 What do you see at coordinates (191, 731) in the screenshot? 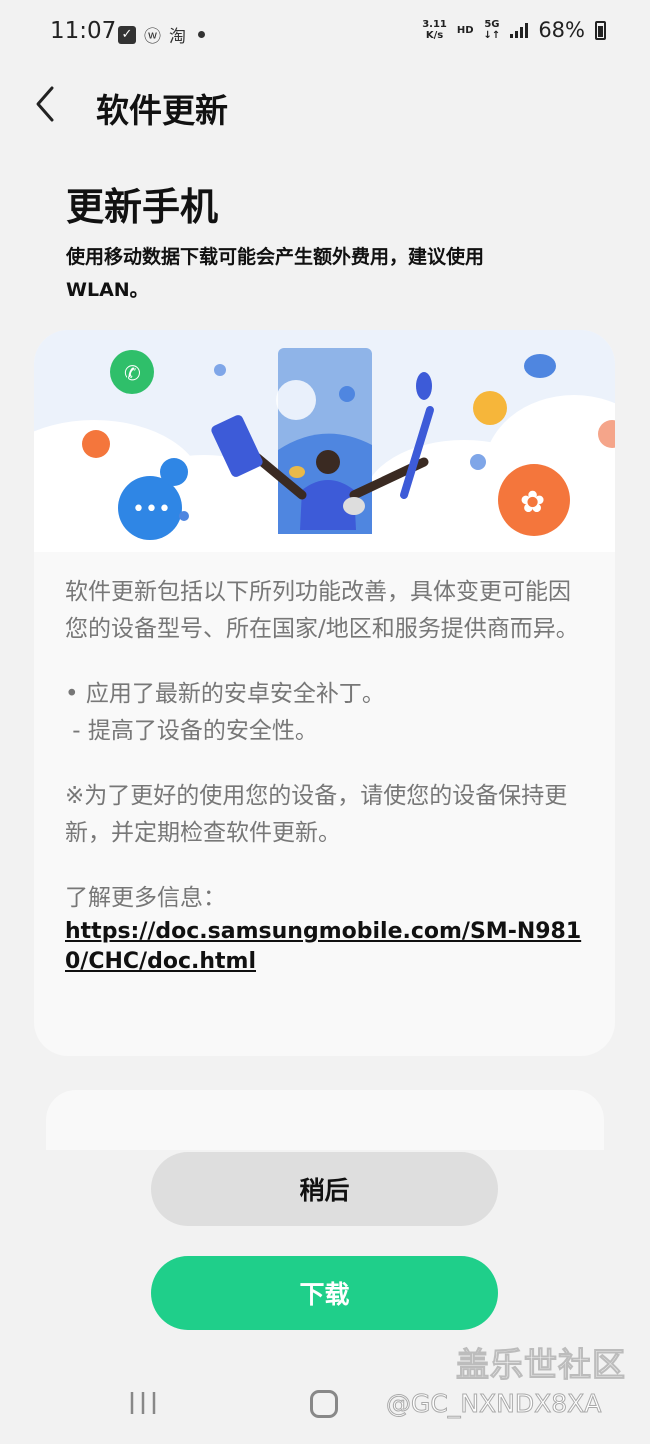
I see `release-notes-subbullet: - 提高了设备的安全性。` at bounding box center [191, 731].